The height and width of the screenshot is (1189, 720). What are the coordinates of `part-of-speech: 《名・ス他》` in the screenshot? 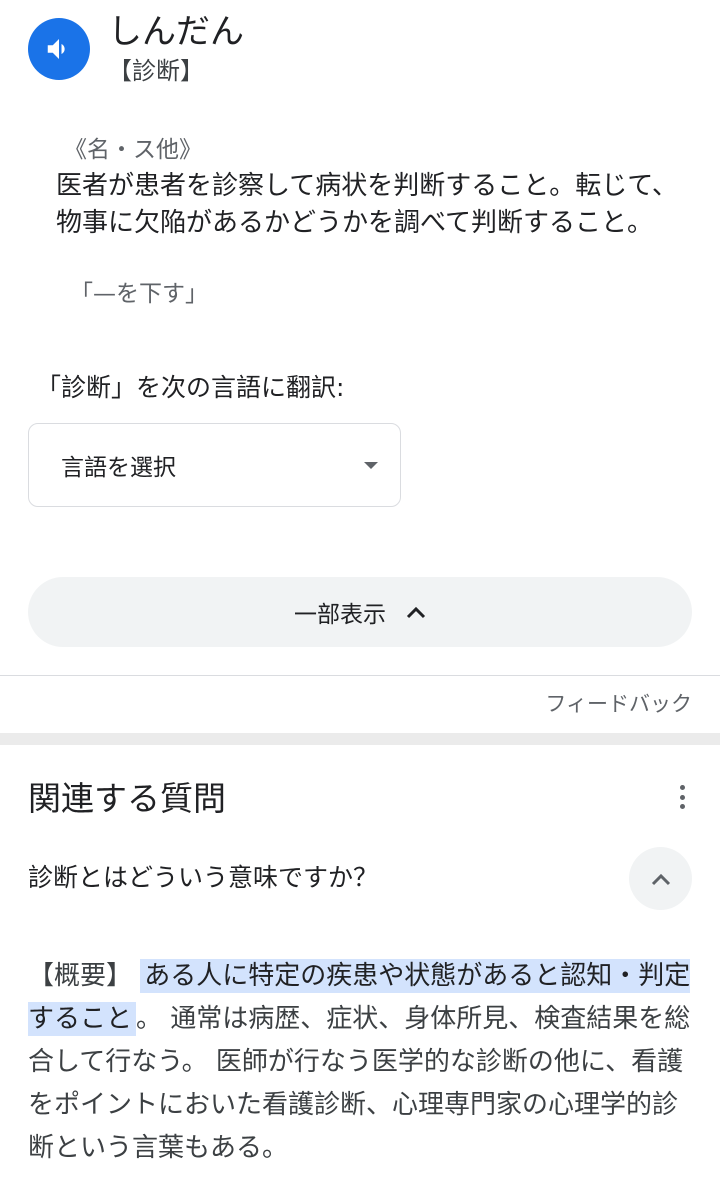 It's located at (133, 150).